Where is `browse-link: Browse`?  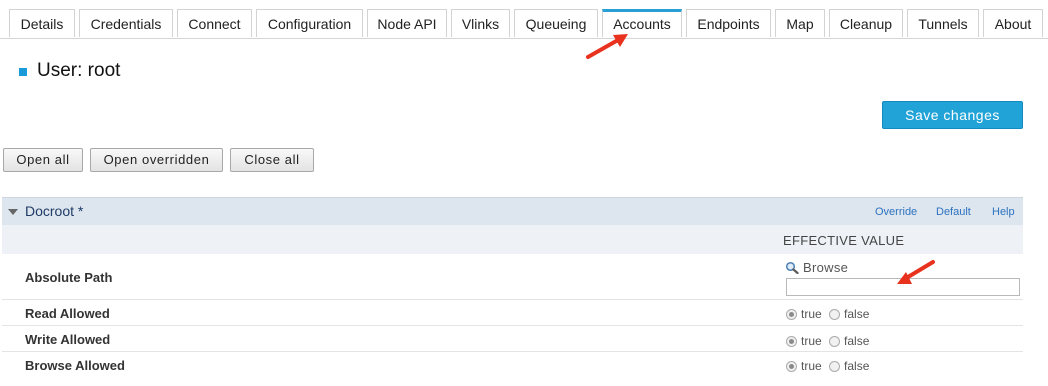
browse-link: Browse is located at coordinates (816, 267).